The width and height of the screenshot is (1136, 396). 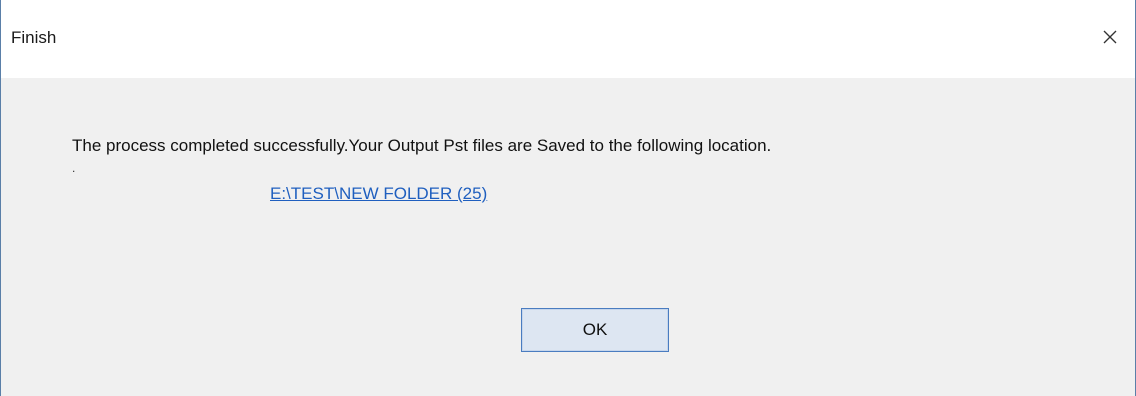 I want to click on output-location-link: E:\TEST\NEW FOLDER (25), so click(x=378, y=194).